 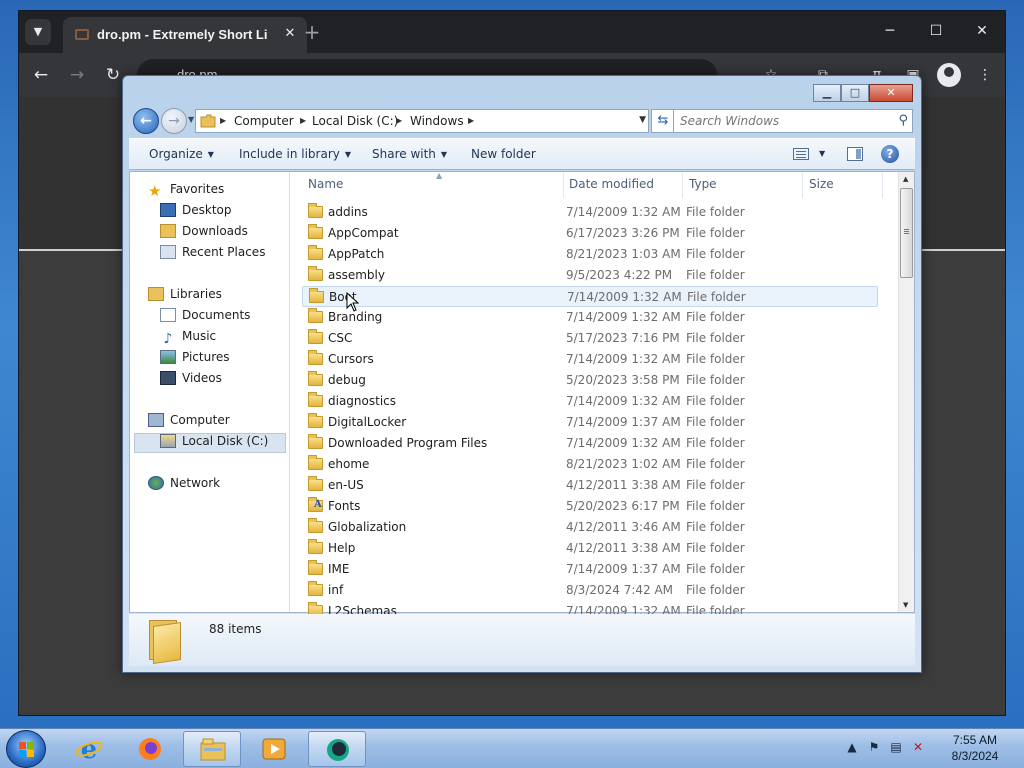 What do you see at coordinates (590, 212) in the screenshot?
I see `file-row: addins 7/14/2009 1:32 AM File folder` at bounding box center [590, 212].